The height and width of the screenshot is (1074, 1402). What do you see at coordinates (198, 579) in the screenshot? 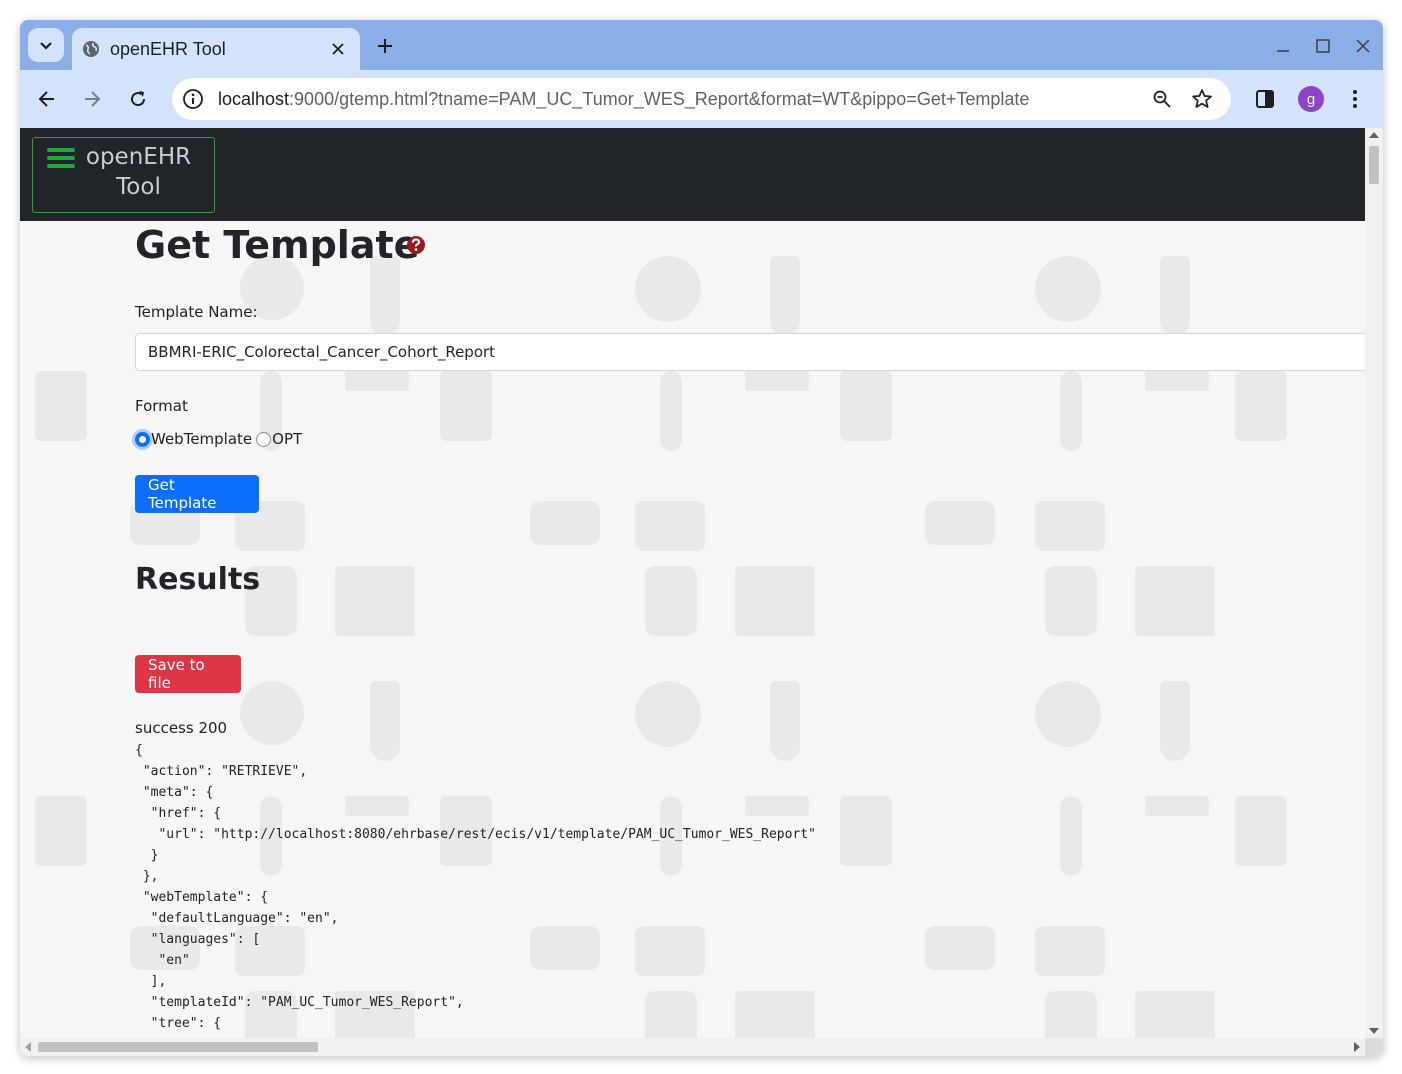
I see `results-heading: Results` at bounding box center [198, 579].